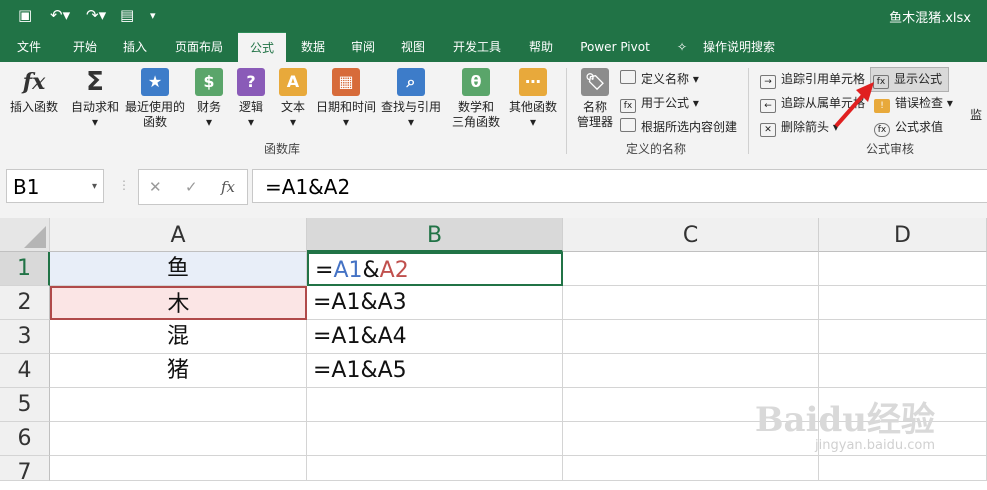 This screenshot has height=490, width=987. I want to click on row-header: 2, so click(25, 303).